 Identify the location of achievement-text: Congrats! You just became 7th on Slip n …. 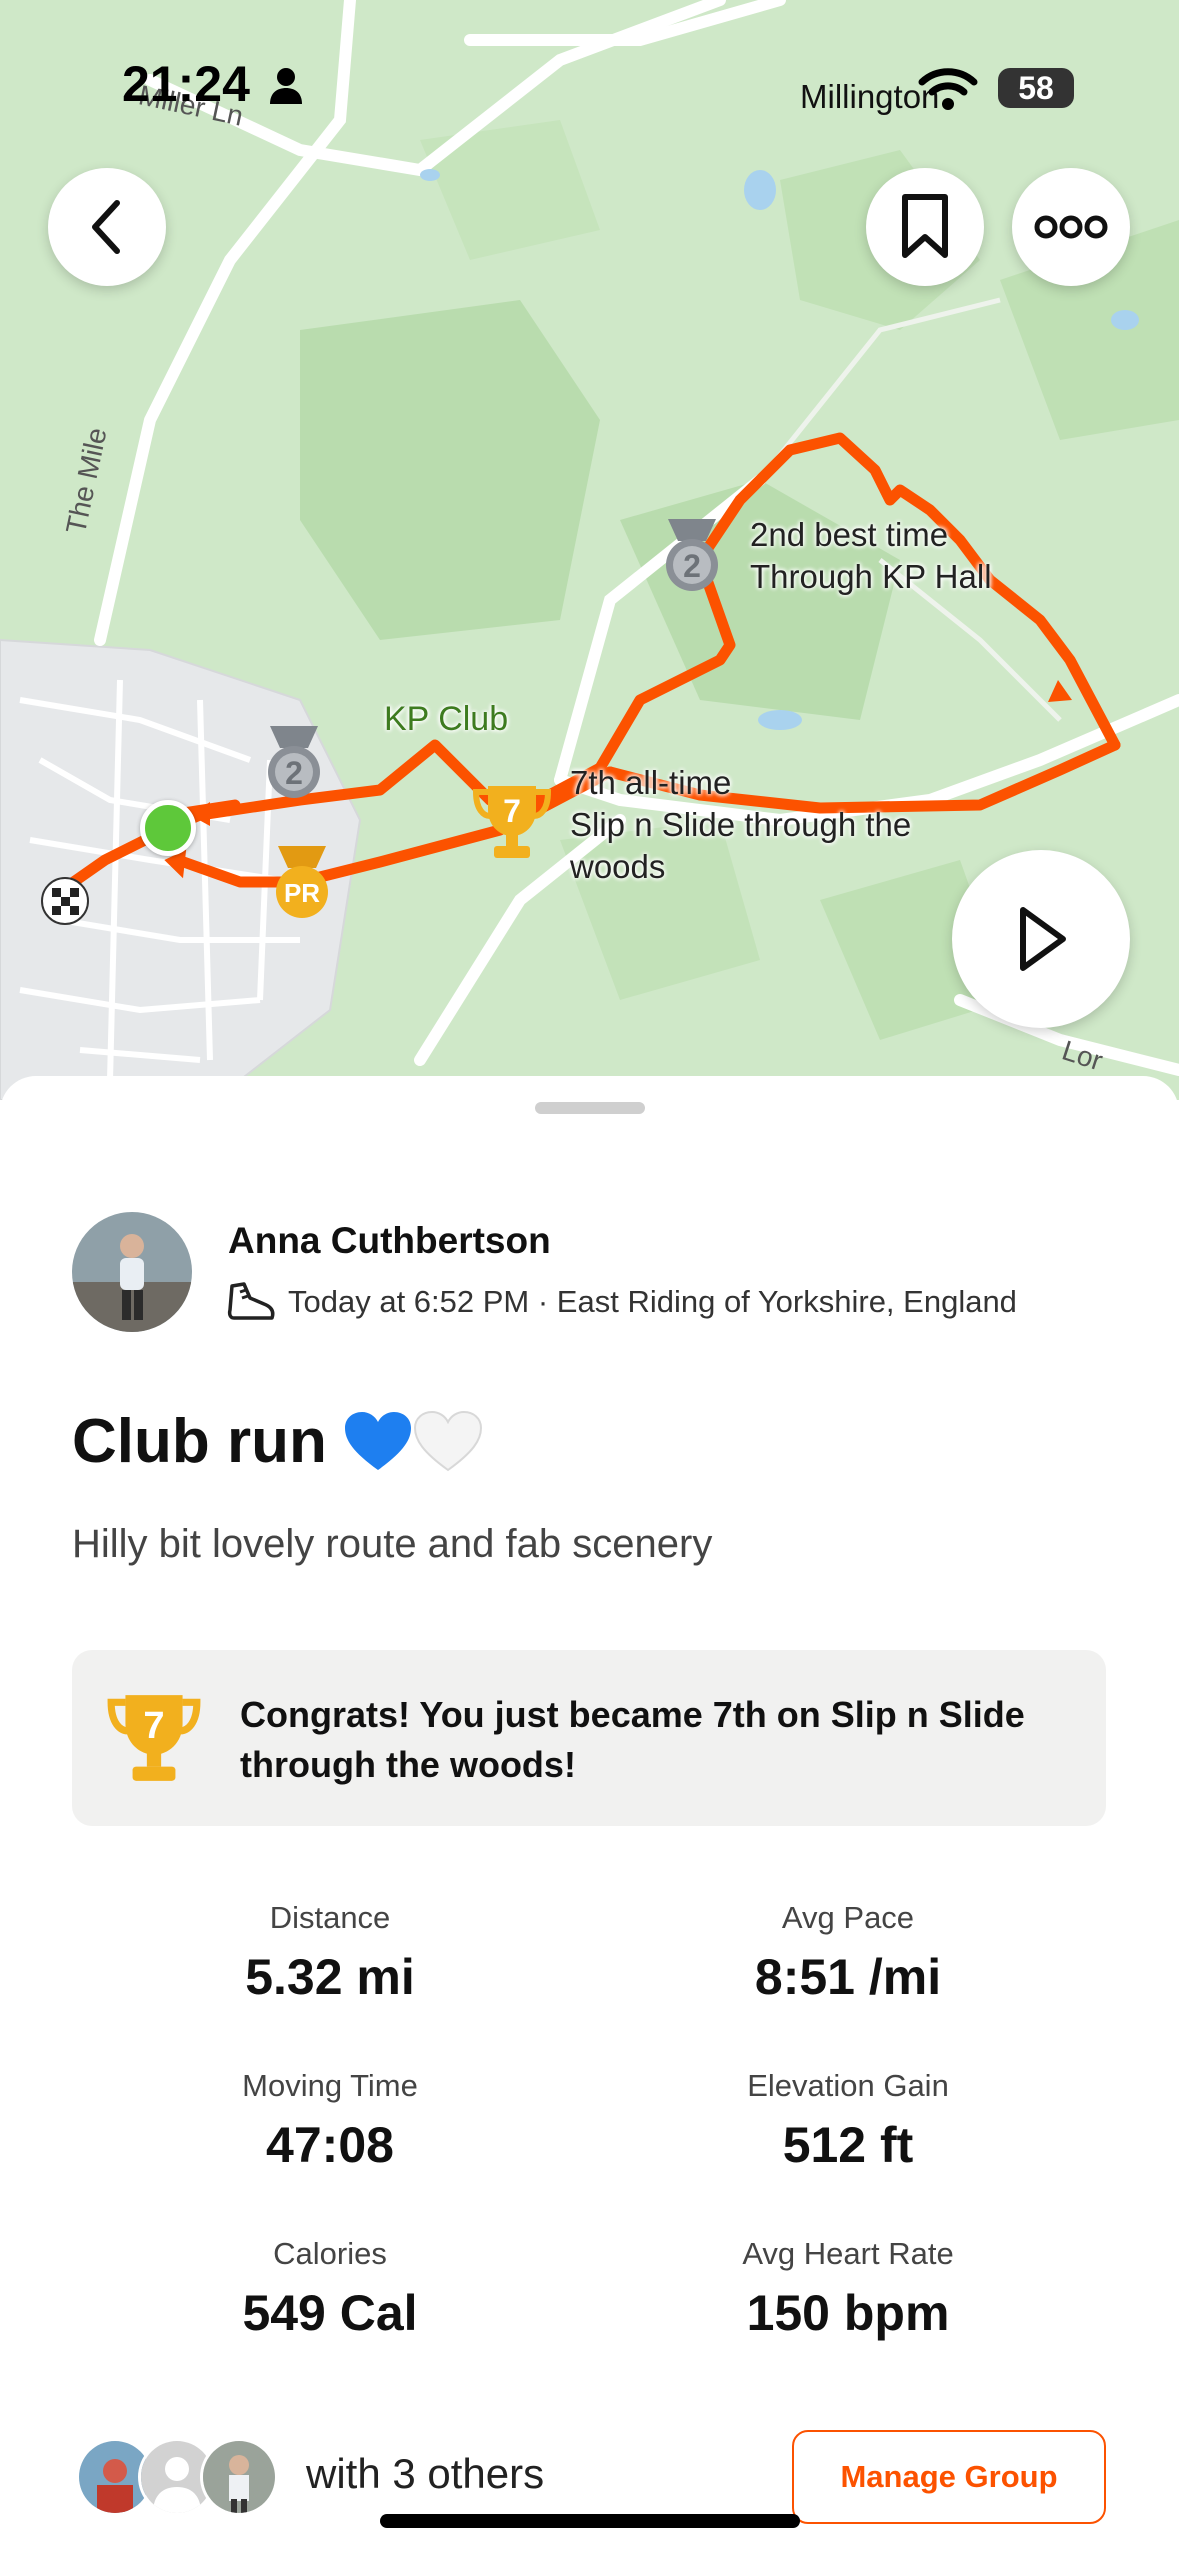
(632, 1739).